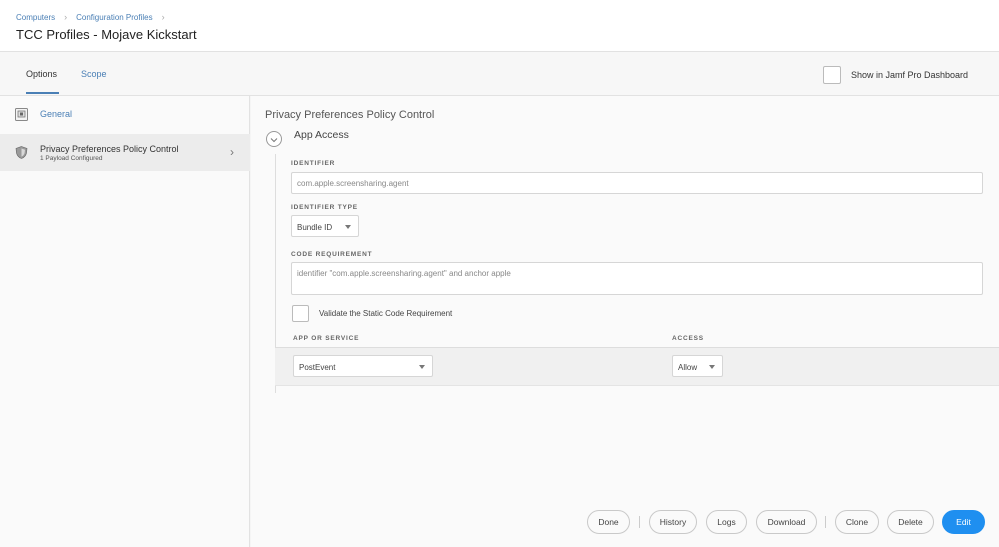 The height and width of the screenshot is (547, 999). Describe the element at coordinates (637, 183) in the screenshot. I see `identifier-field: com.apple.screensharing.agent` at that location.